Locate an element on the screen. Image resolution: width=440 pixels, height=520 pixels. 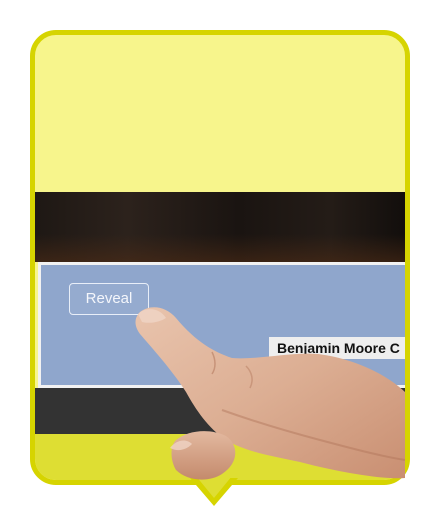
reveal-button: Reveal is located at coordinates (109, 299).